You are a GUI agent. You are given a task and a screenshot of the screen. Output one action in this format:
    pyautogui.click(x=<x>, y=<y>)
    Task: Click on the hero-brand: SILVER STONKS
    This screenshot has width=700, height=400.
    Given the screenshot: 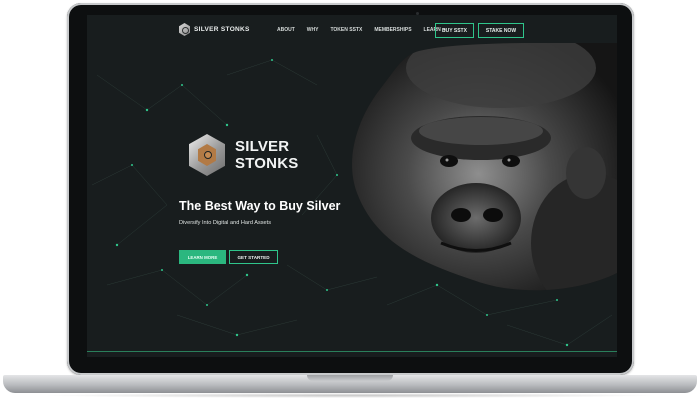 What is the action you would take?
    pyautogui.click(x=243, y=155)
    